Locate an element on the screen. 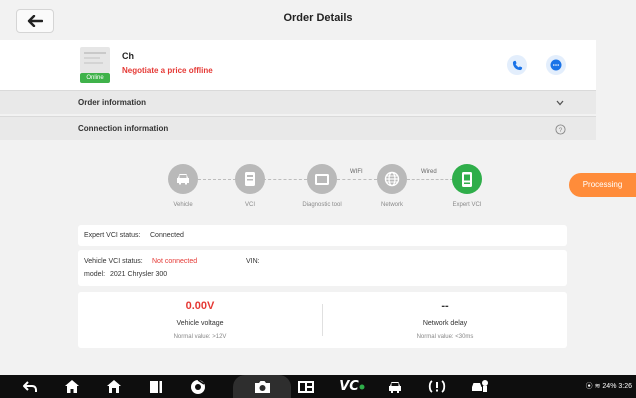 This screenshot has height=398, width=636. recent-apps-icon is located at coordinates (156, 386).